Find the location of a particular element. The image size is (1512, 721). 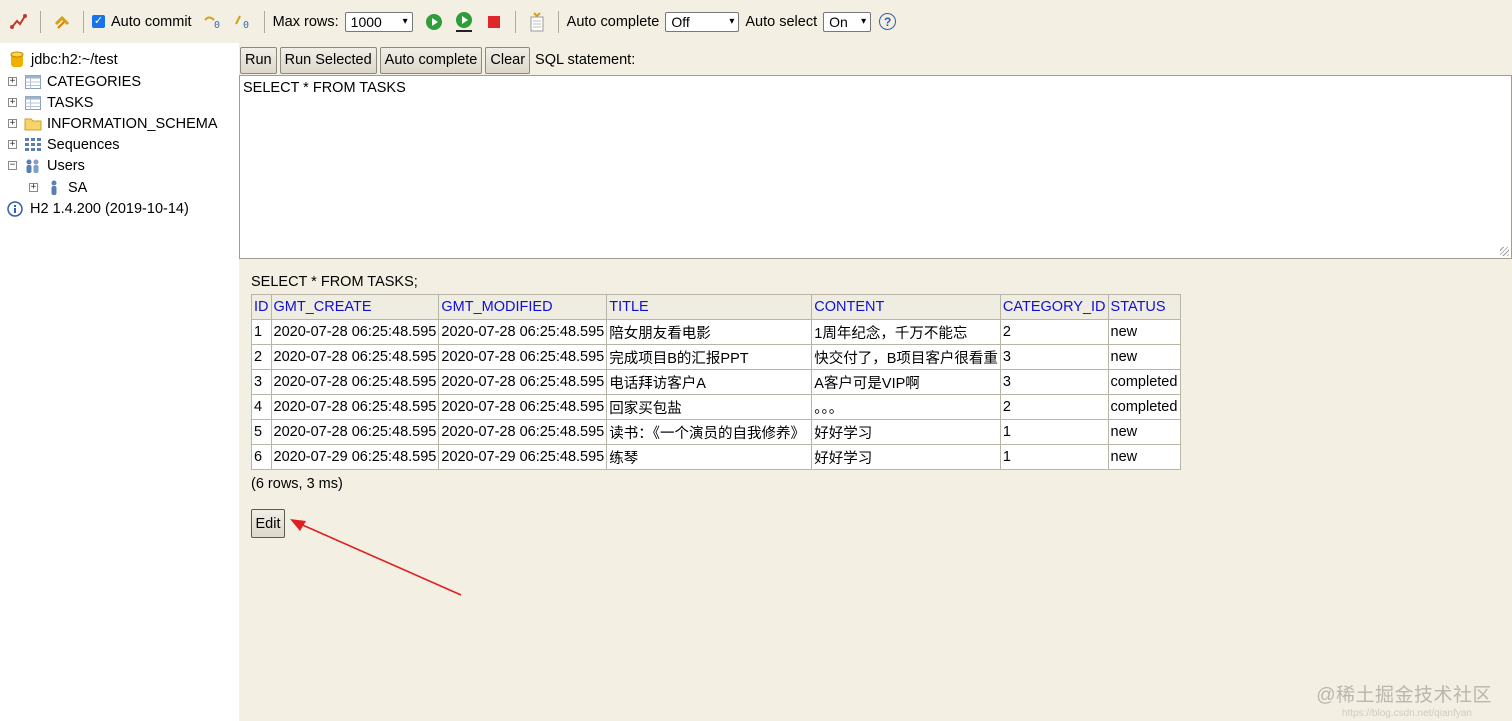

run-selected-icon is located at coordinates (464, 22).